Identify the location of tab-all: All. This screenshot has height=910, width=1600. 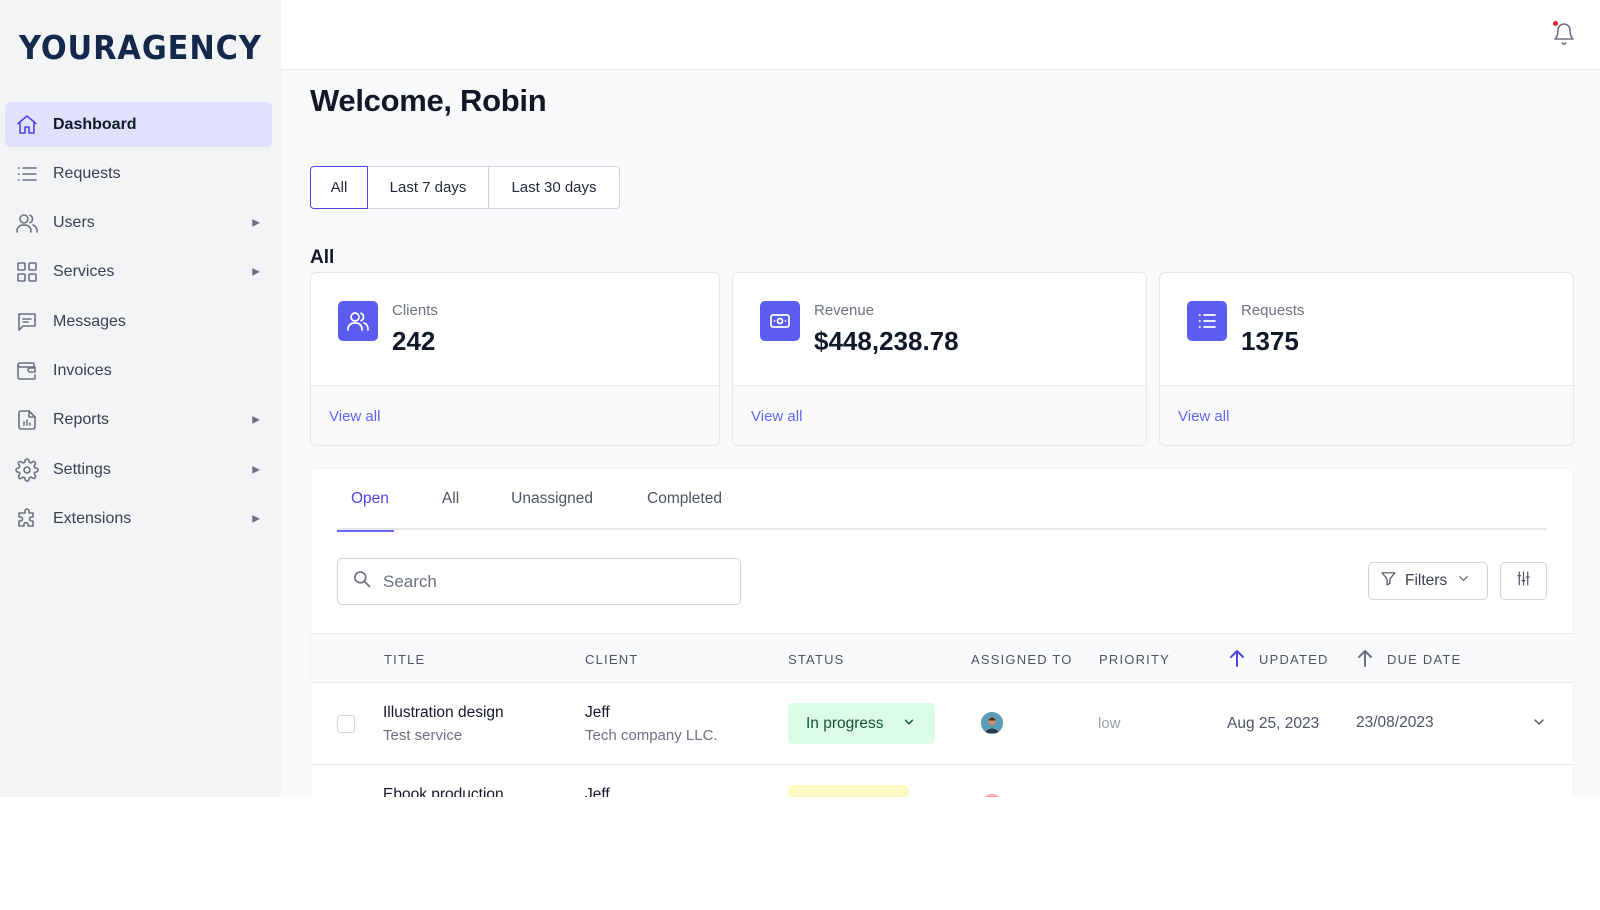
(450, 499).